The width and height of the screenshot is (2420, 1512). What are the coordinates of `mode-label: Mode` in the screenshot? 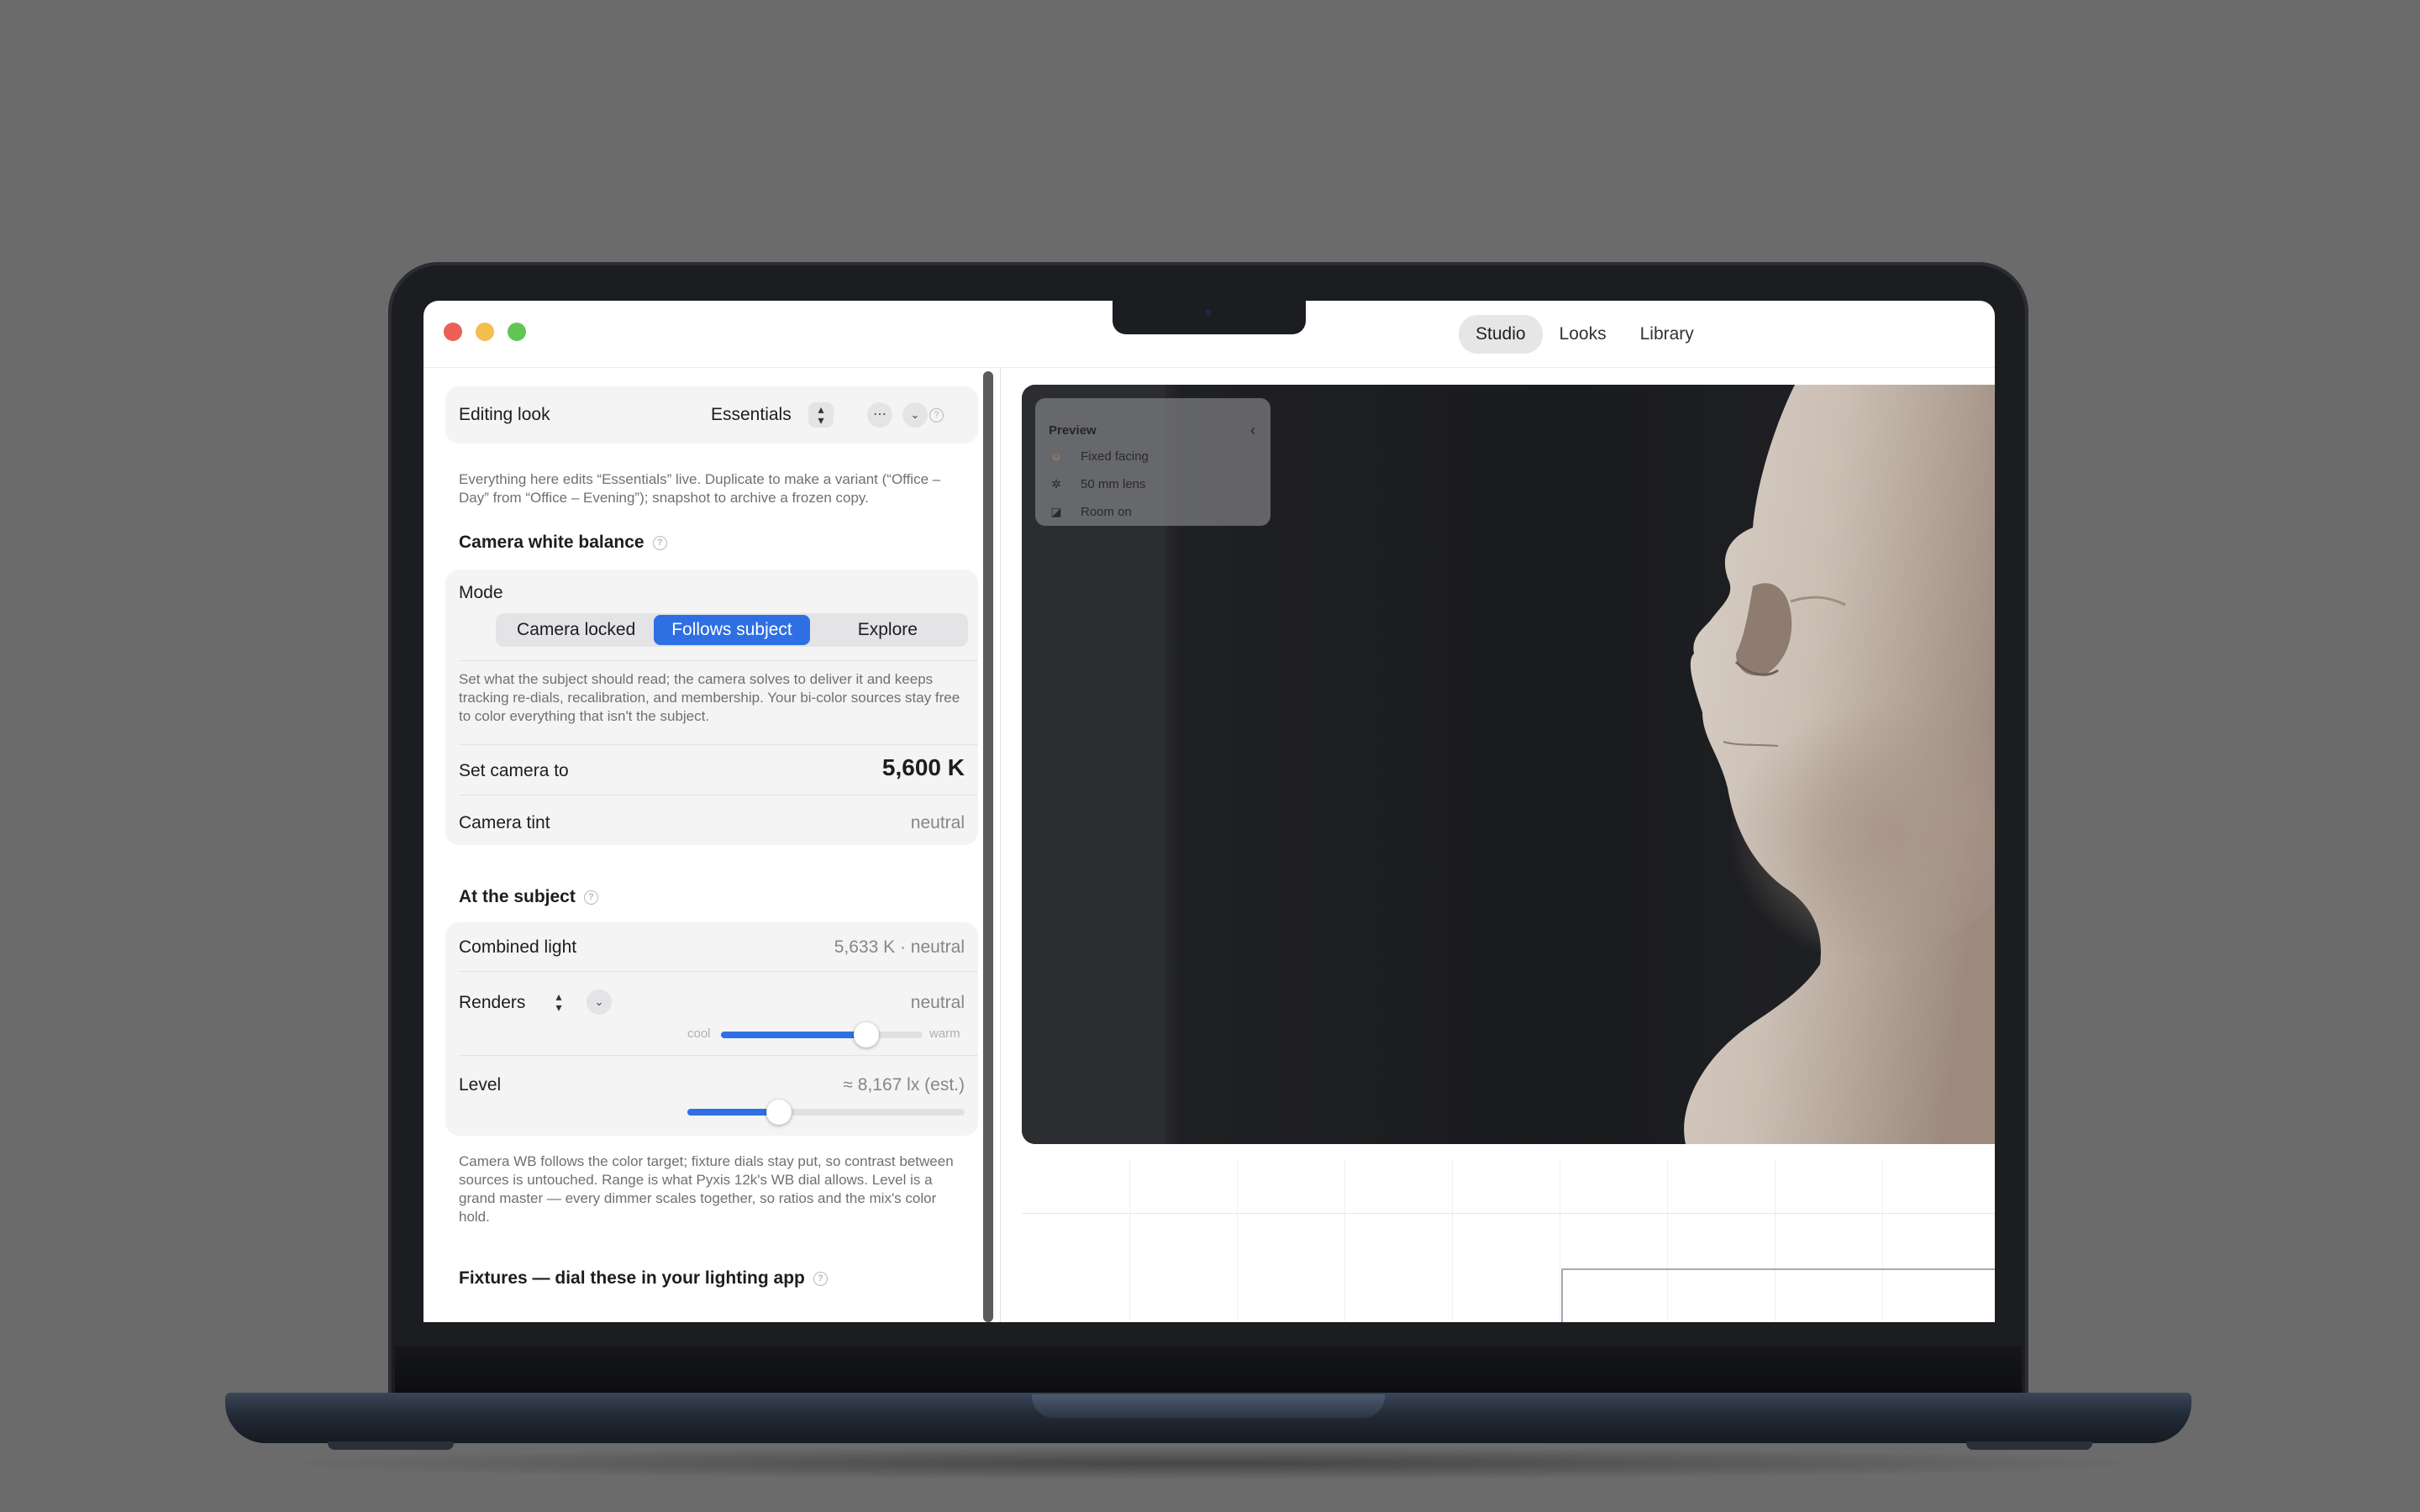 It's located at (481, 592).